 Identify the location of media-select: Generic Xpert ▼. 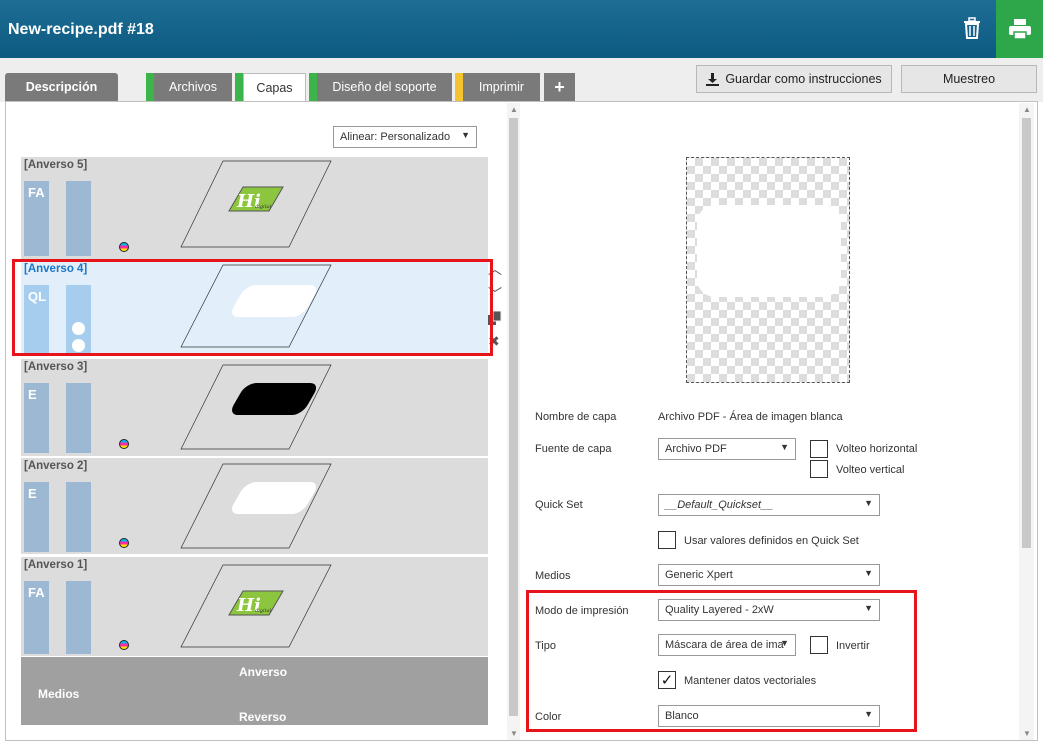
(769, 575).